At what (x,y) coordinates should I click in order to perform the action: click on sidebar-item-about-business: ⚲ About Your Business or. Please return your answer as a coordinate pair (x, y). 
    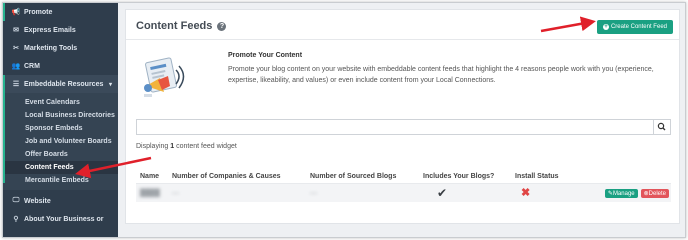
    Looking at the image, I should click on (60, 219).